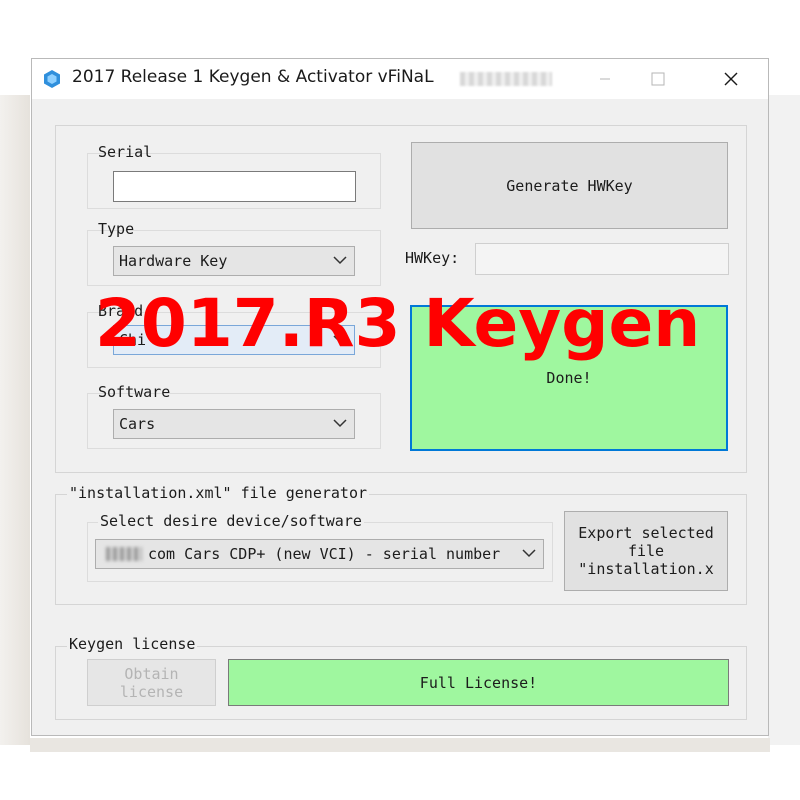 The width and height of the screenshot is (800, 800). What do you see at coordinates (151, 682) in the screenshot?
I see `obtain-license-button: Obtain license` at bounding box center [151, 682].